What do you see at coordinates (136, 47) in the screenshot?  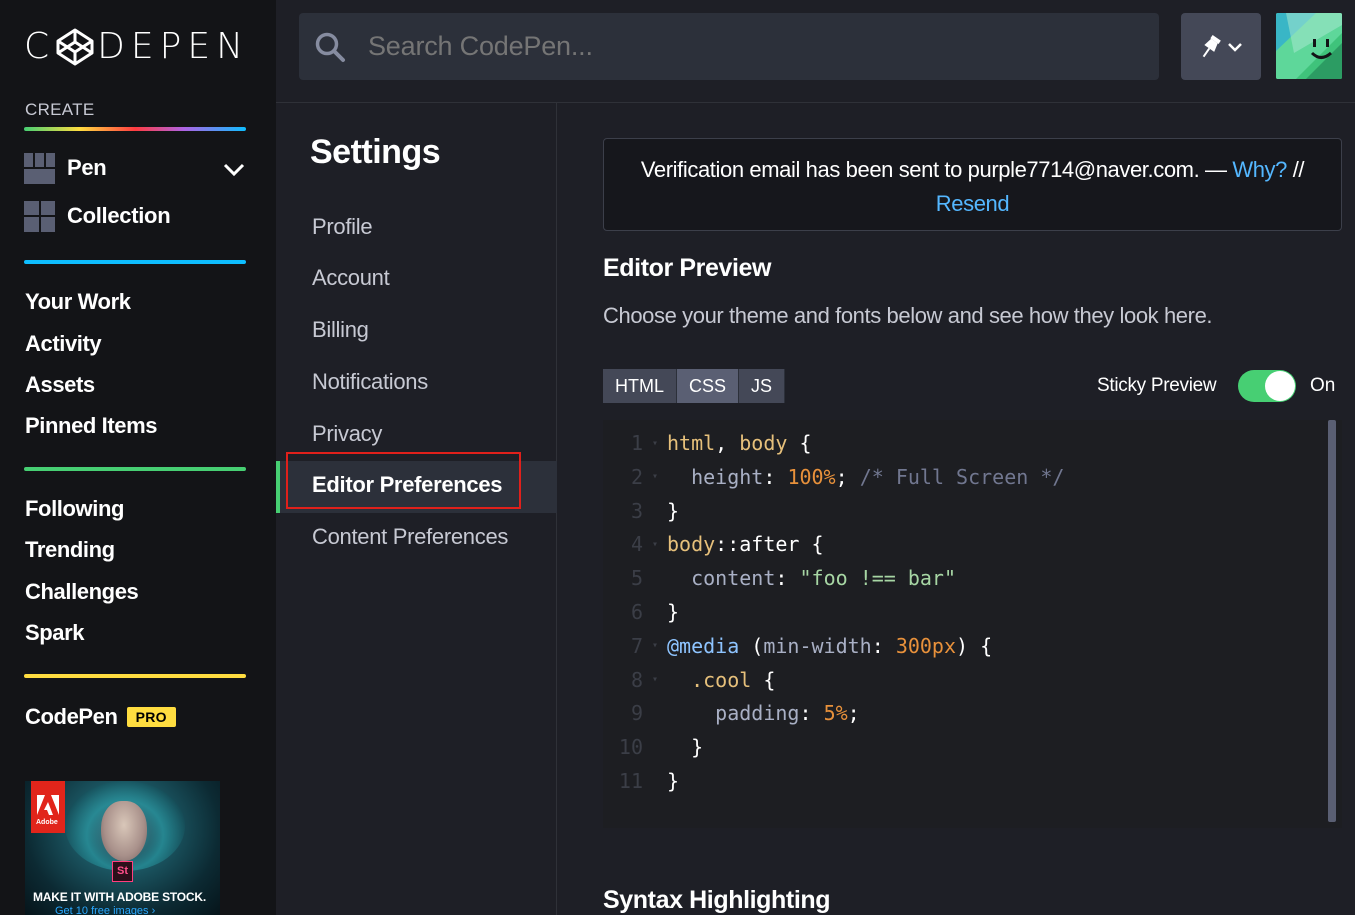 I see `codepen-logo: C DEPEN` at bounding box center [136, 47].